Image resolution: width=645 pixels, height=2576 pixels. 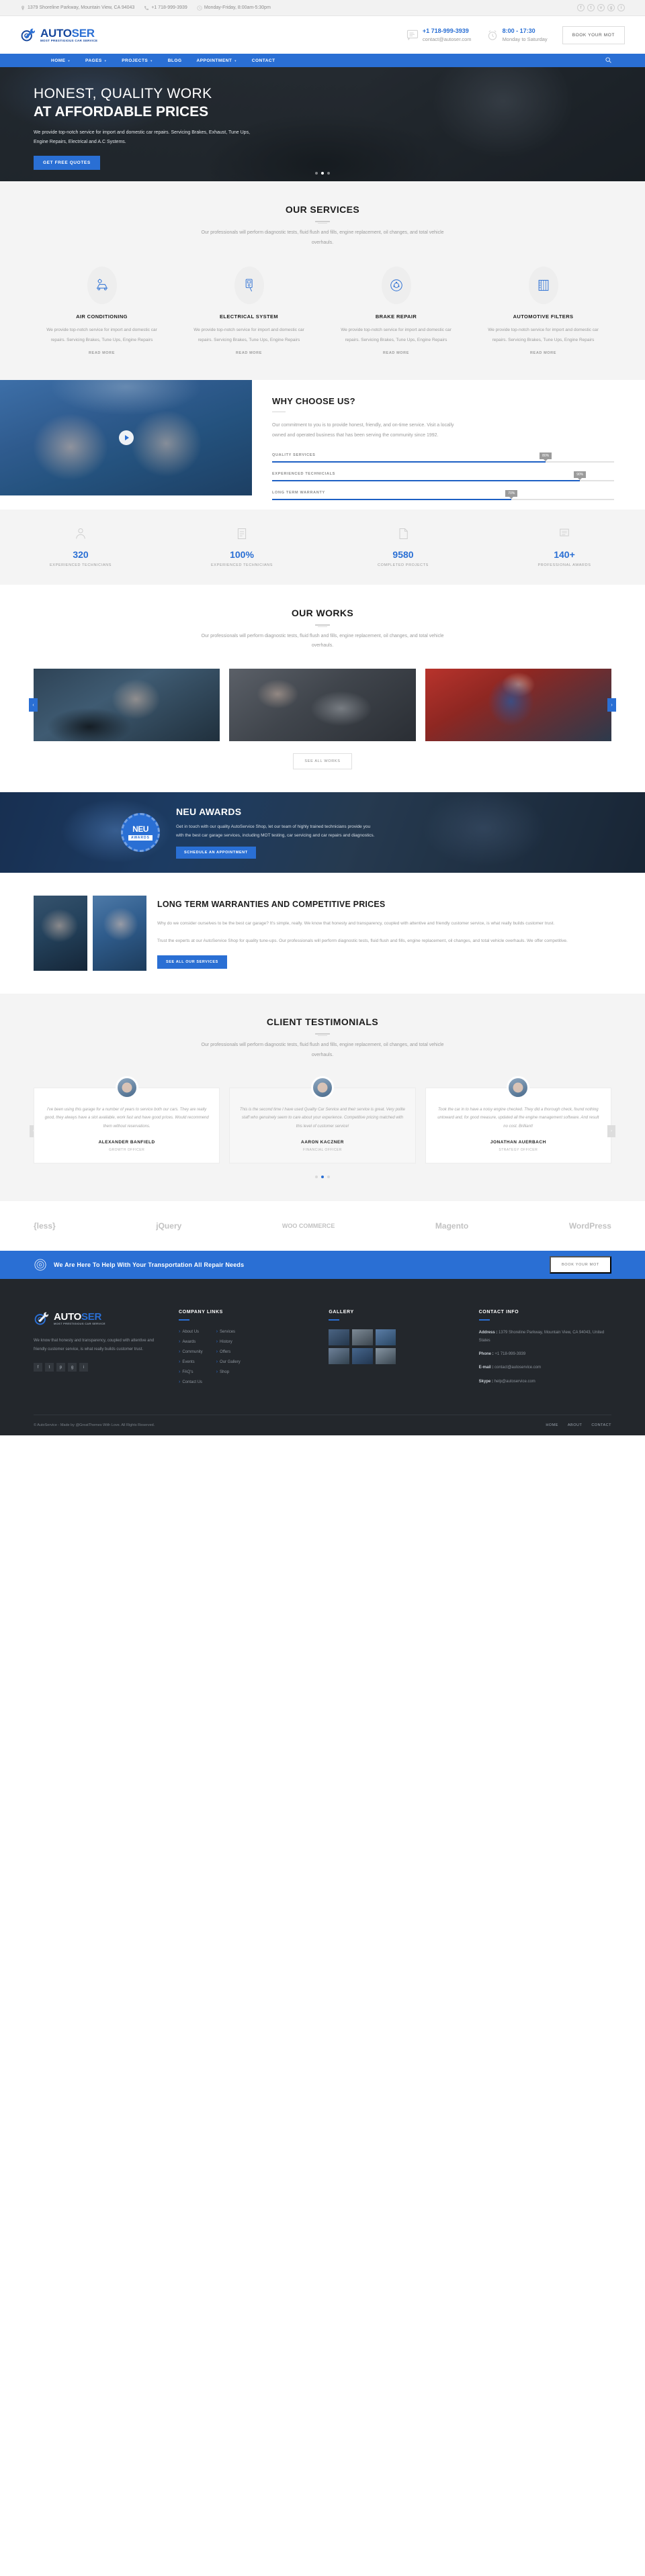 I want to click on search-icon, so click(x=615, y=60).